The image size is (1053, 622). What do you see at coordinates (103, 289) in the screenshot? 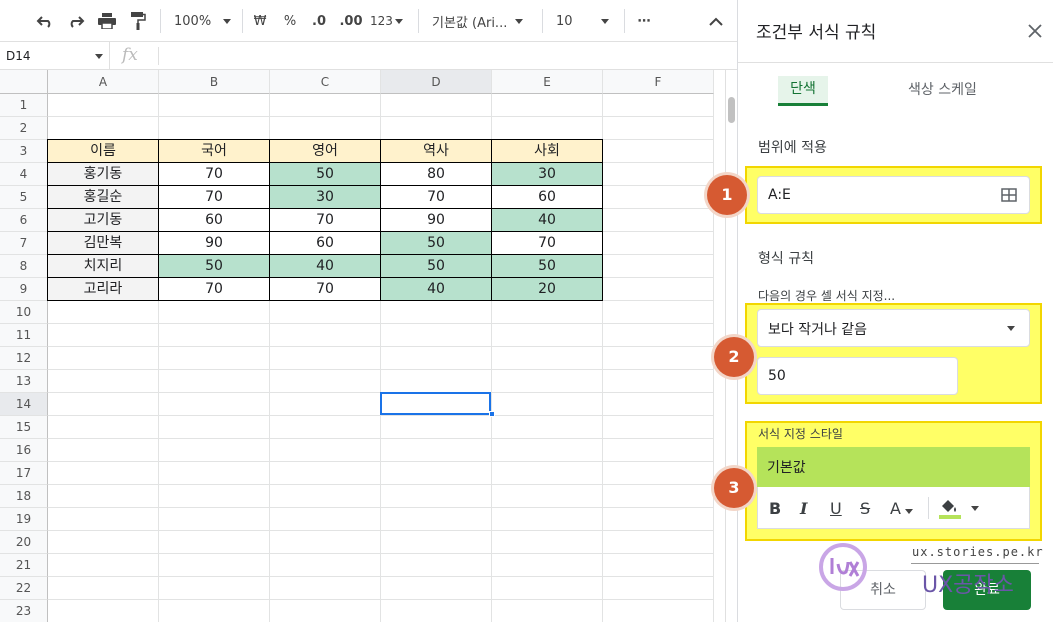
I see `table-cell: 고리라` at bounding box center [103, 289].